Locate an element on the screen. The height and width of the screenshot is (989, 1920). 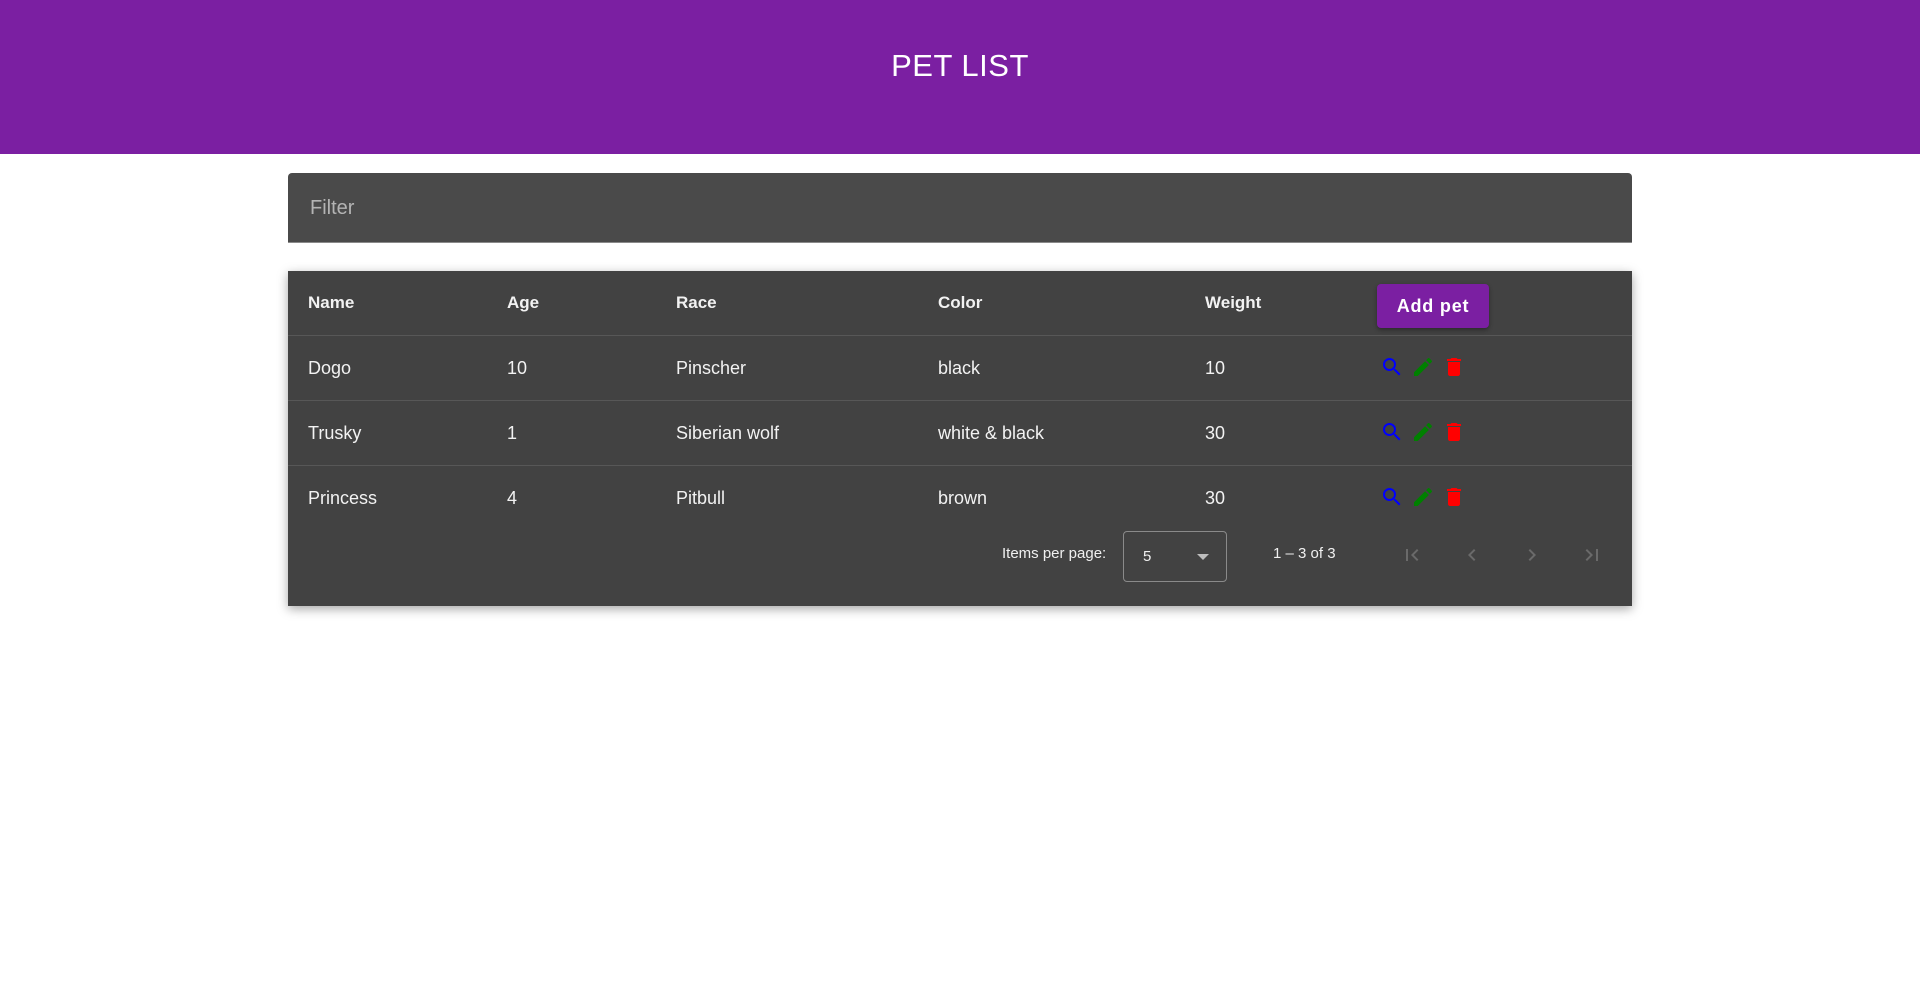
cell-name: Trusky is located at coordinates (335, 433).